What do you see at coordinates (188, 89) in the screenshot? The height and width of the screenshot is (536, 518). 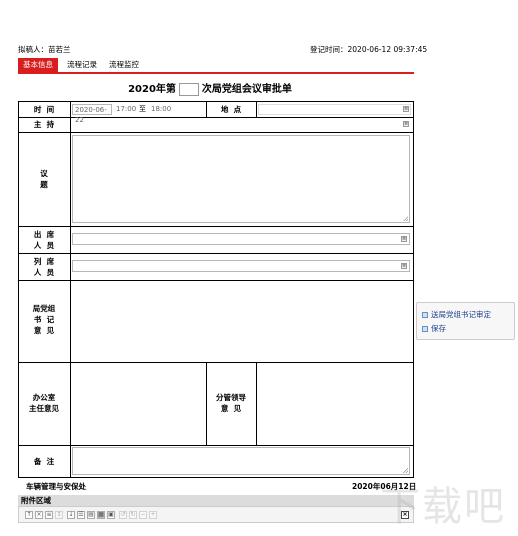 I see `session-number-input` at bounding box center [188, 89].